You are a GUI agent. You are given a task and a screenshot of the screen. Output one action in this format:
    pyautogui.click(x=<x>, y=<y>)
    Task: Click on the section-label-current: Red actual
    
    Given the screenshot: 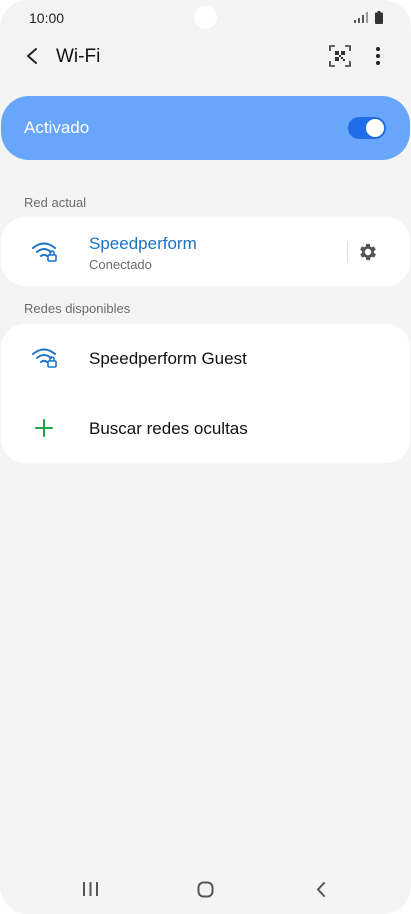 What is the action you would take?
    pyautogui.click(x=55, y=202)
    